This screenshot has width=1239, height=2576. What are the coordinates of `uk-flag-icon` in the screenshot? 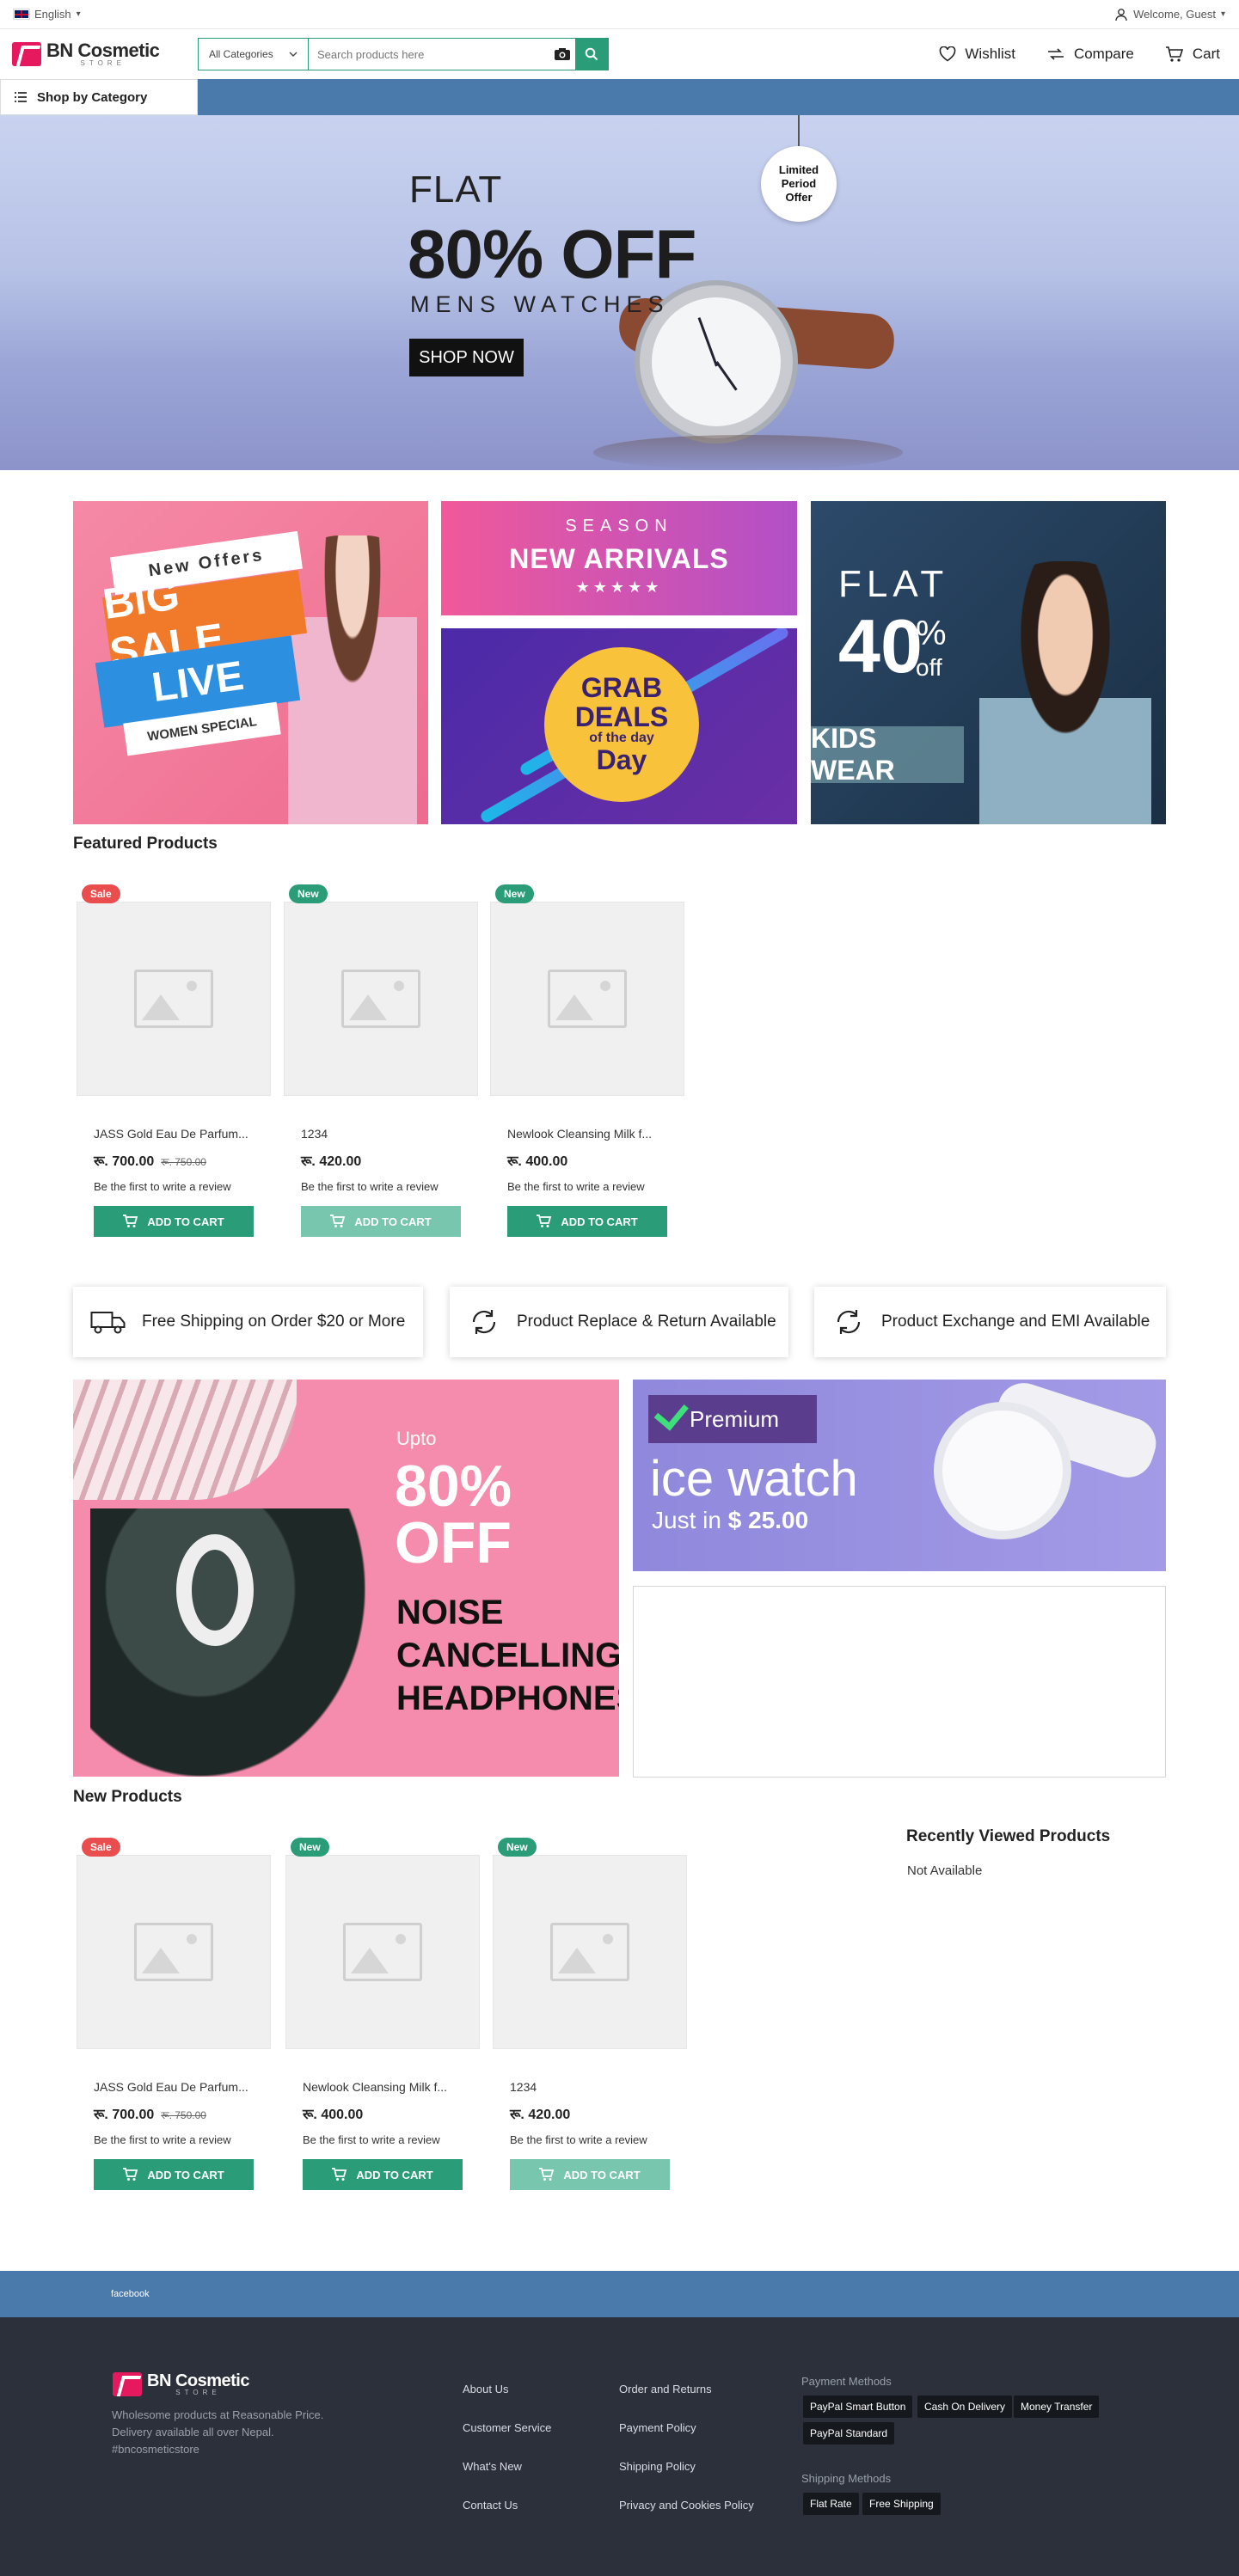 It's located at (21, 14).